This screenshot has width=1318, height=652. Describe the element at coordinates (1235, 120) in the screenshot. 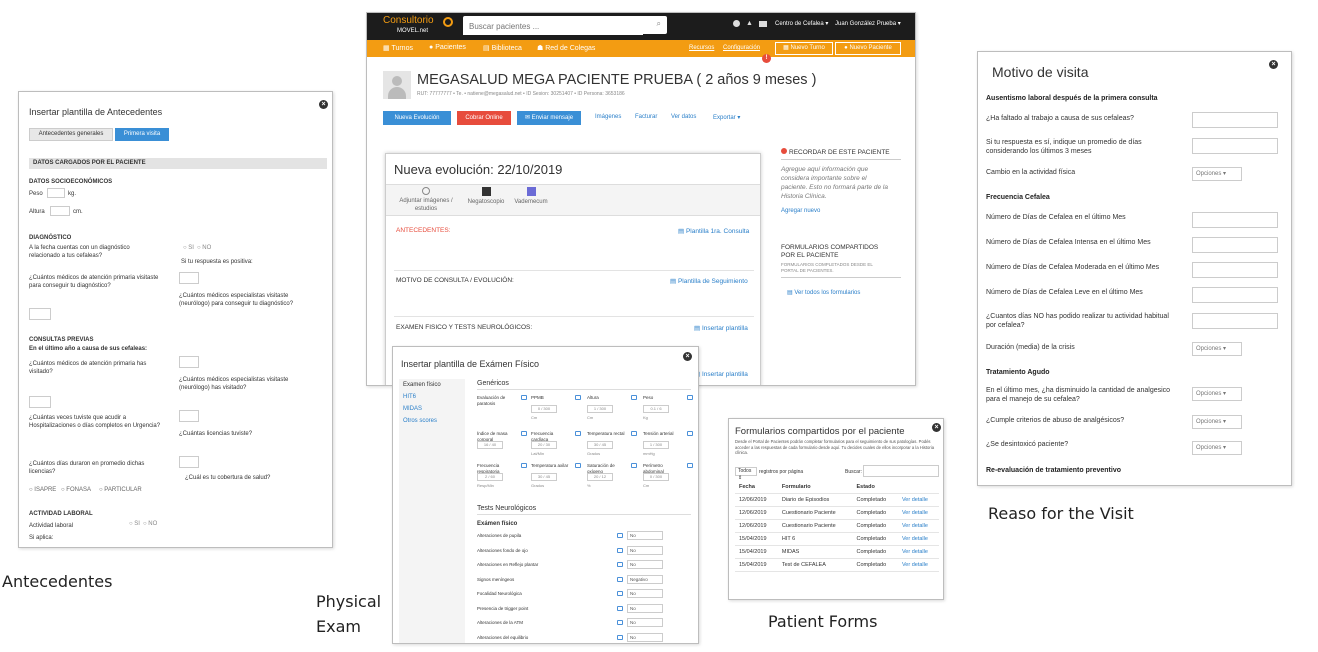

I see `motivo-q1-input` at that location.